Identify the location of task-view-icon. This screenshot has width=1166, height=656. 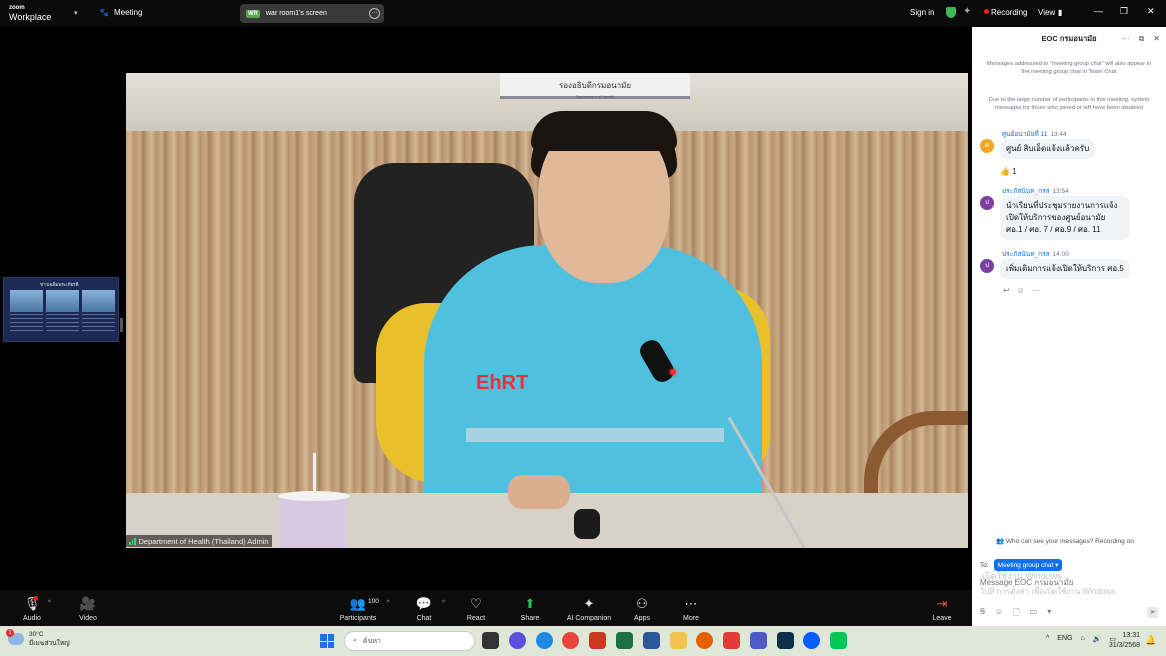
(490, 640).